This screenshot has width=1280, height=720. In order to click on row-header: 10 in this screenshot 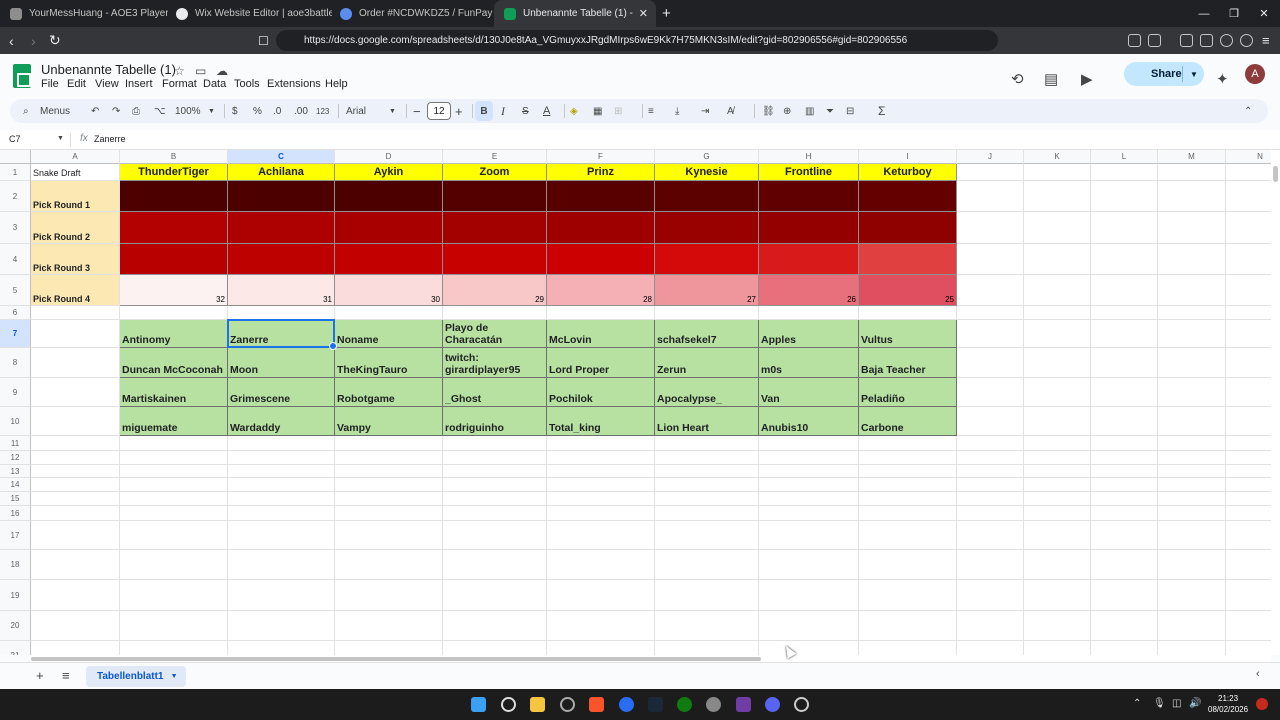, I will do `click(15, 421)`.